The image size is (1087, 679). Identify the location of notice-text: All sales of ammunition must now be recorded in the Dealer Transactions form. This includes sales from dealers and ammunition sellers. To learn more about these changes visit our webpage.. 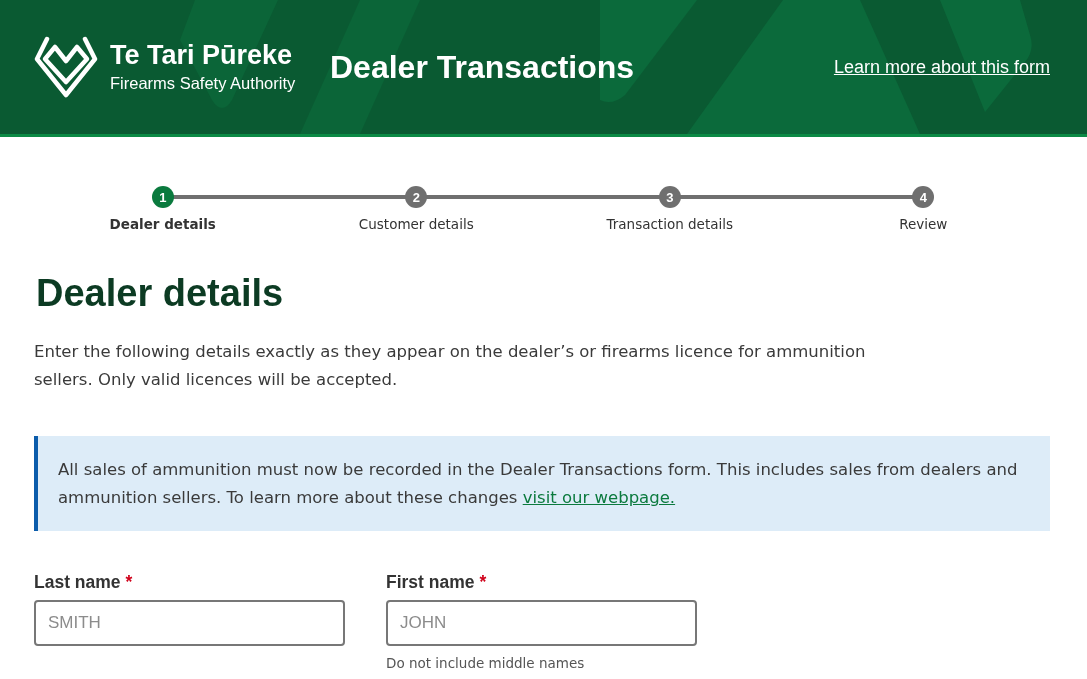
(538, 484).